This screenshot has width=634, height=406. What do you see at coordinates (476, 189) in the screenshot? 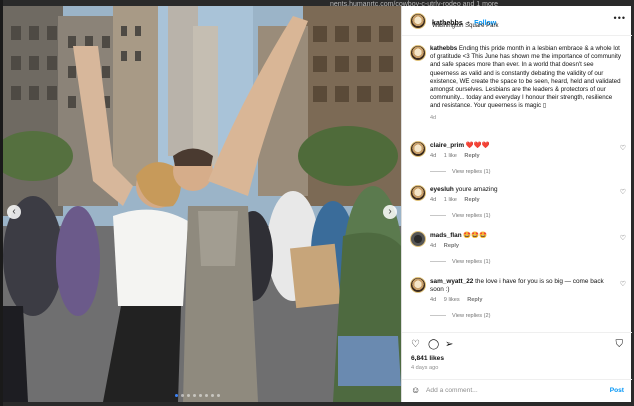
I see `comment-text: youre amazing` at bounding box center [476, 189].